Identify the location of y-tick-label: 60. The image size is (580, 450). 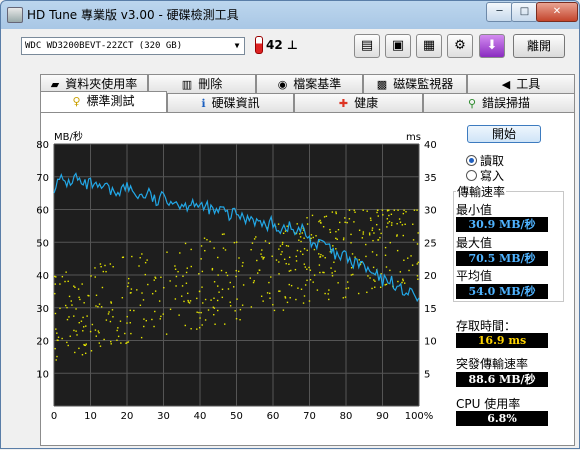
(42, 211).